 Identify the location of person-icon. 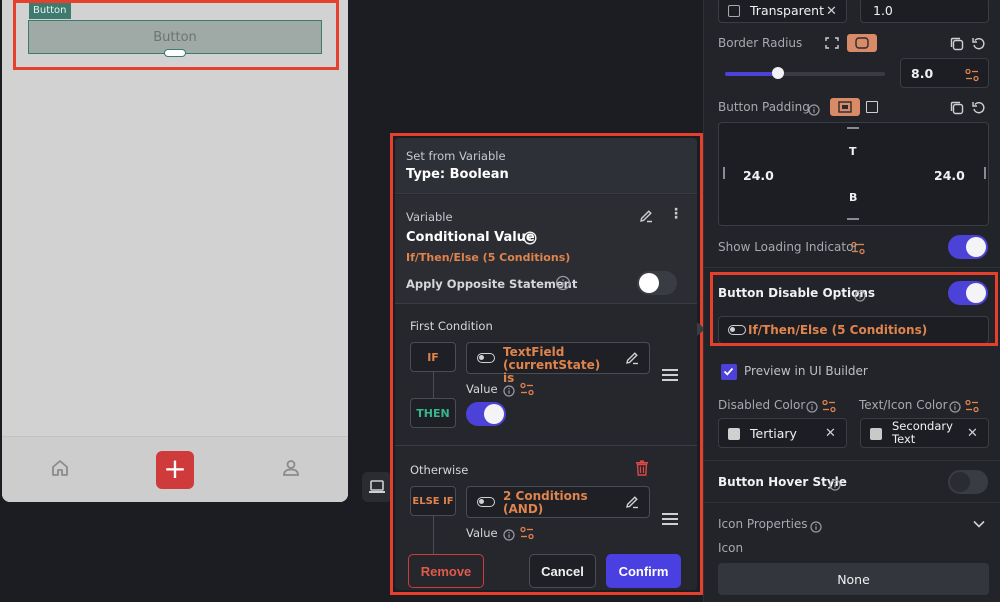
(291, 469).